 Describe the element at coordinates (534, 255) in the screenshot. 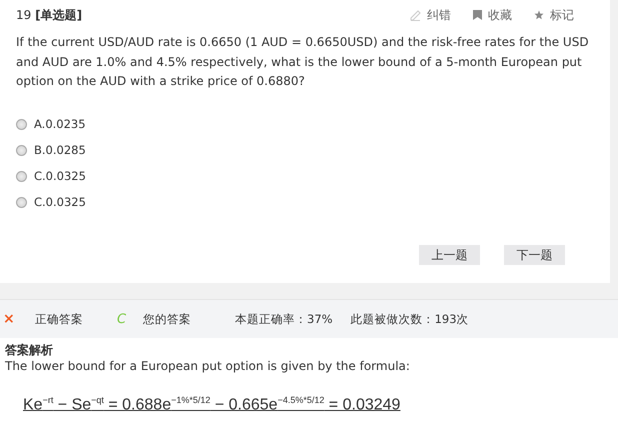

I see `nav-button: 下一题` at that location.